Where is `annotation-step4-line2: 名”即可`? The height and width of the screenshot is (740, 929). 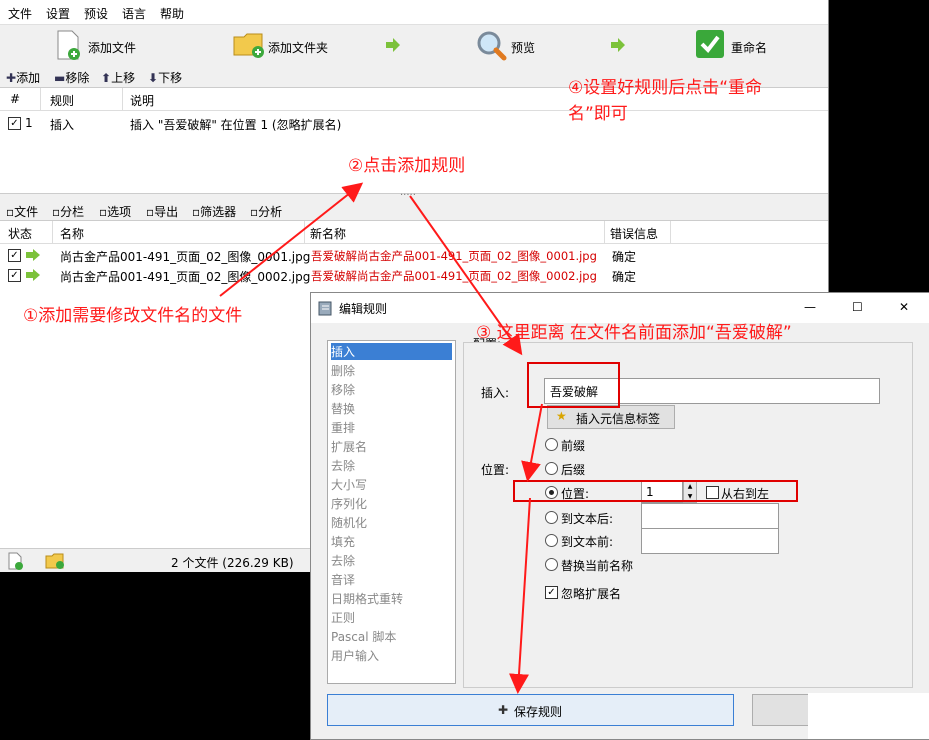 annotation-step4-line2: 名”即可 is located at coordinates (598, 114).